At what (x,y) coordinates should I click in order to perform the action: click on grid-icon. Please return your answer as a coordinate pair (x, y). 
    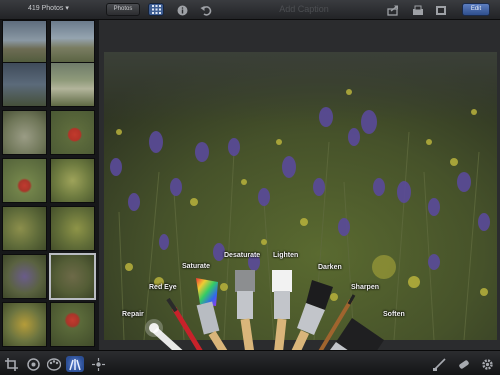
    Looking at the image, I should click on (156, 9).